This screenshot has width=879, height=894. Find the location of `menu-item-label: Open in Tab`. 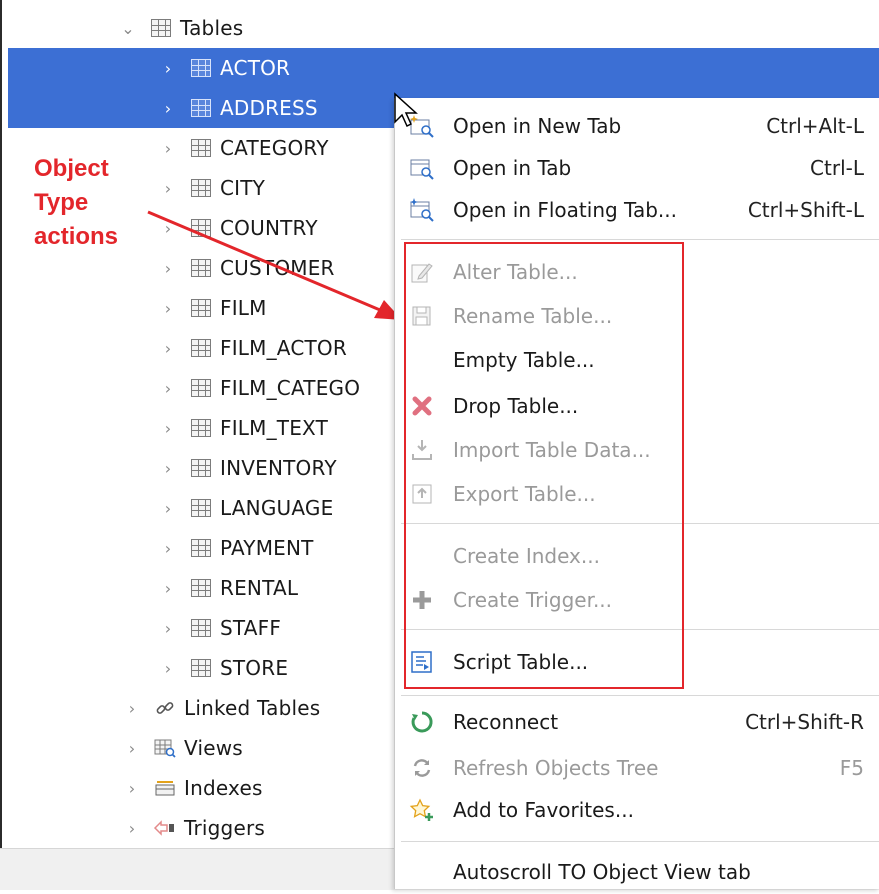

menu-item-label: Open in Tab is located at coordinates (512, 168).